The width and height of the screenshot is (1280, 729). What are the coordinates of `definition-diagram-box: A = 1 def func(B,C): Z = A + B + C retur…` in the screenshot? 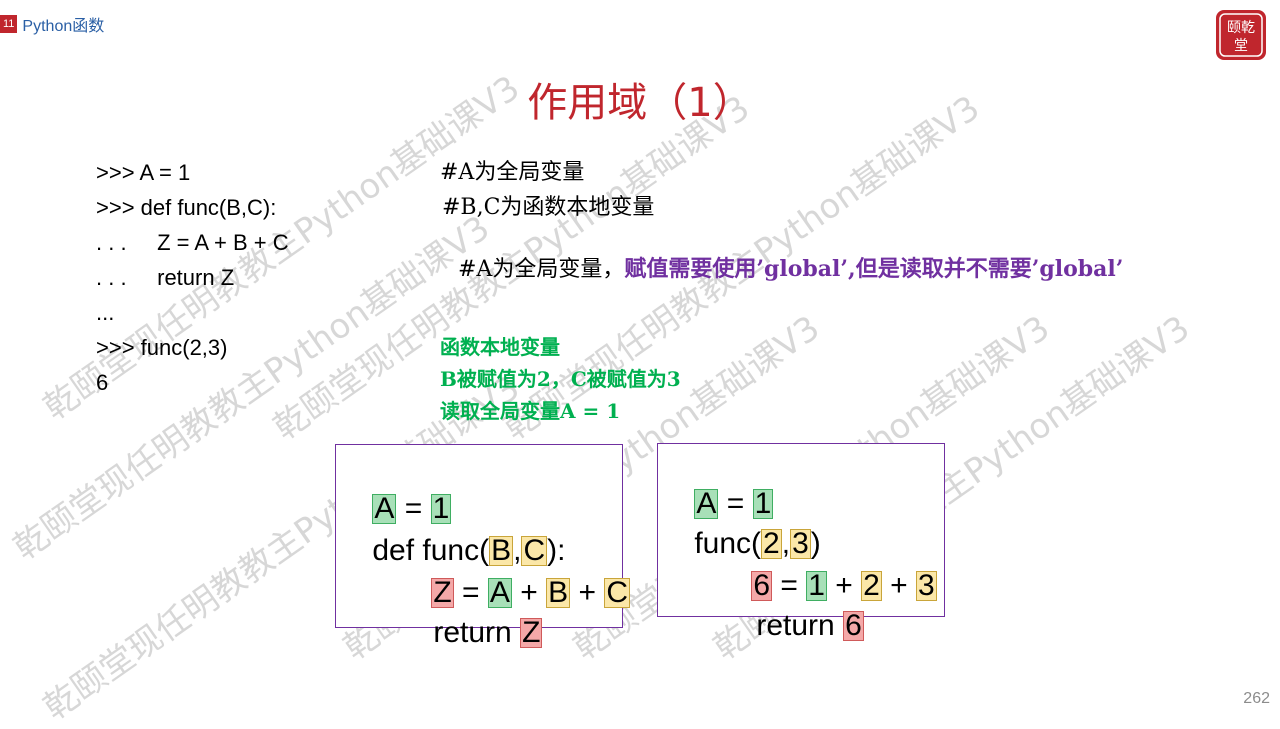 It's located at (482, 546).